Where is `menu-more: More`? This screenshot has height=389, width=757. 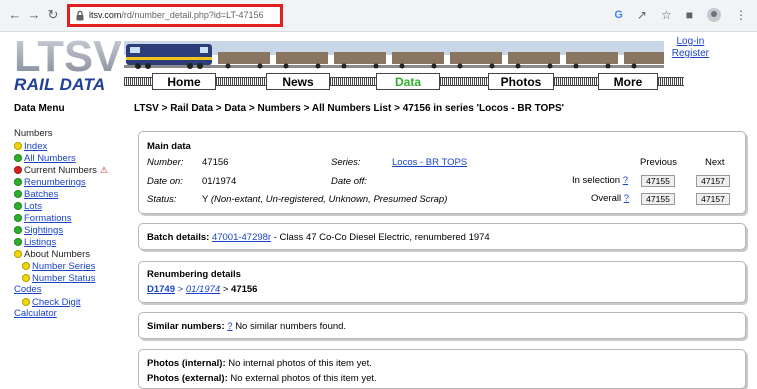
menu-more: More is located at coordinates (628, 81).